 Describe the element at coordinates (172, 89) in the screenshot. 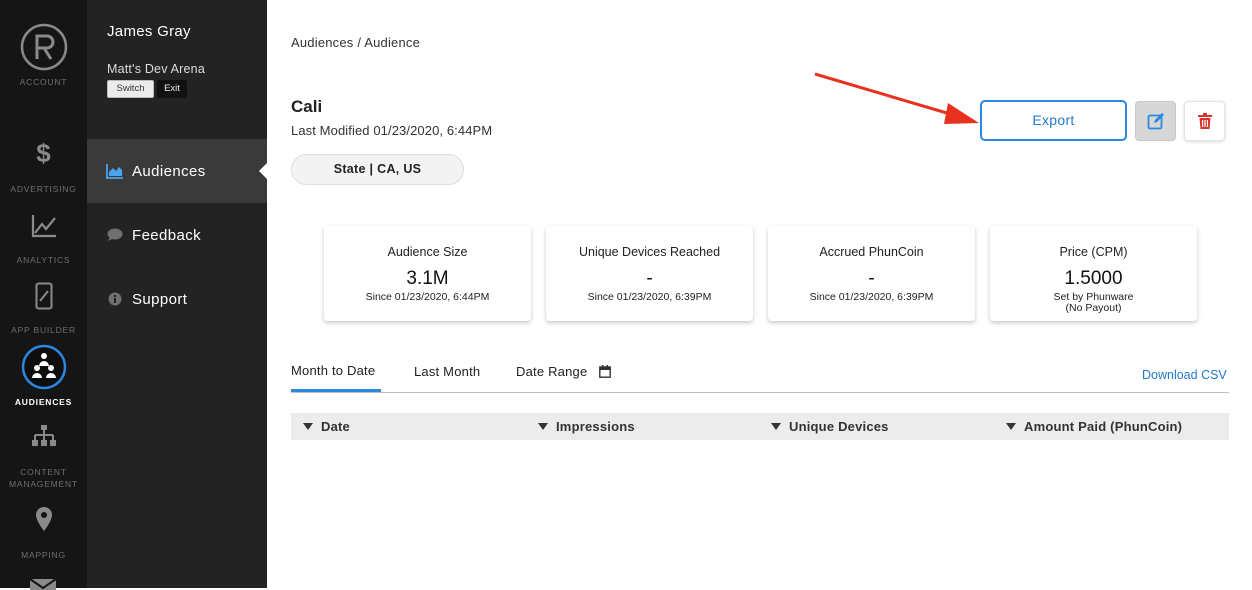

I see `exit-button: Exit` at that location.